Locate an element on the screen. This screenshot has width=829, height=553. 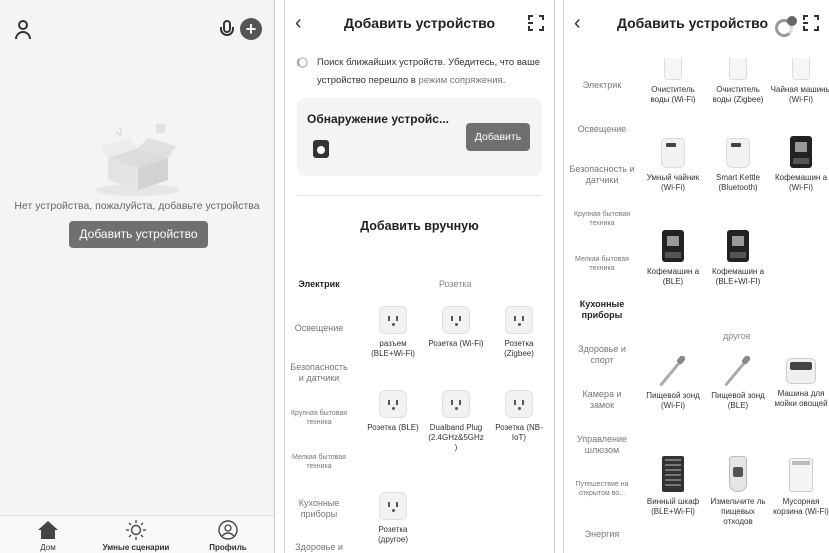
tab-profile-label: Профиль is located at coordinates (228, 547).